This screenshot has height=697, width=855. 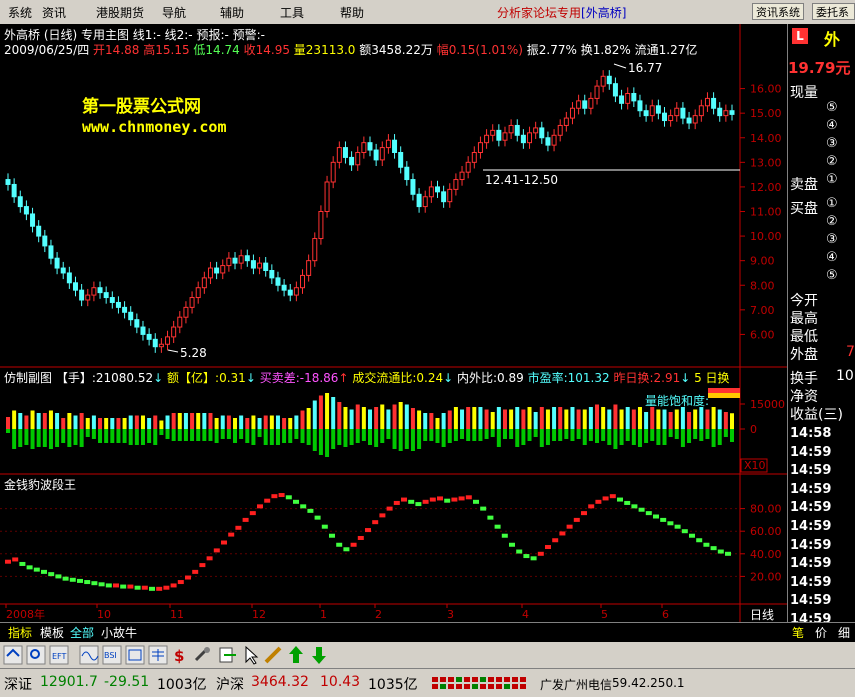 What do you see at coordinates (82, 632) in the screenshot?
I see `tab-all: 全部` at bounding box center [82, 632].